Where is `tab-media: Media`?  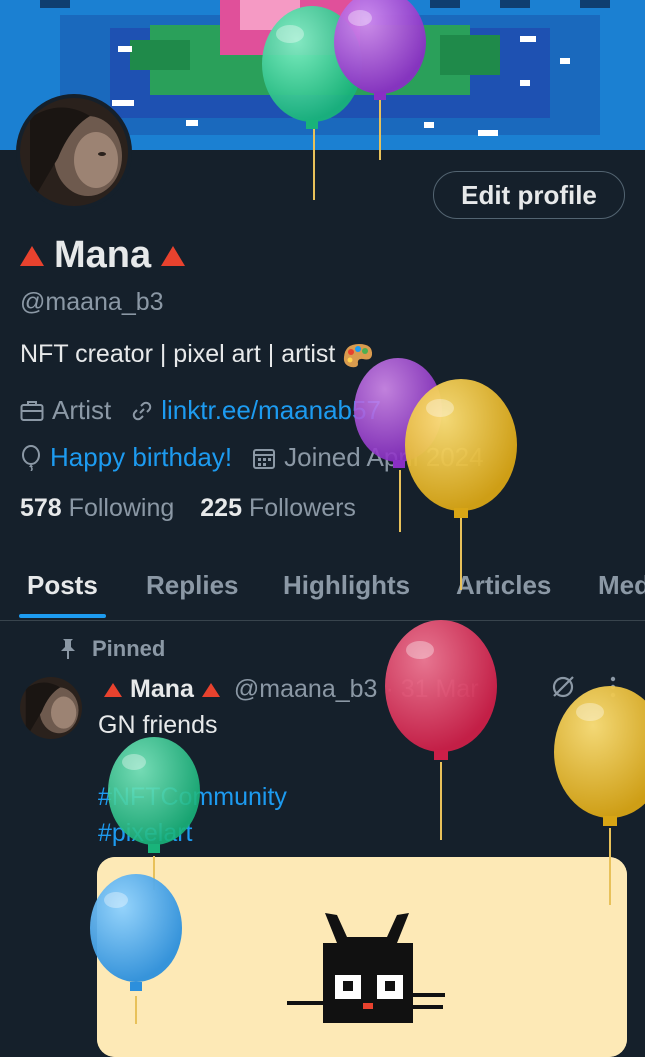
tab-media: Media is located at coordinates (621, 585).